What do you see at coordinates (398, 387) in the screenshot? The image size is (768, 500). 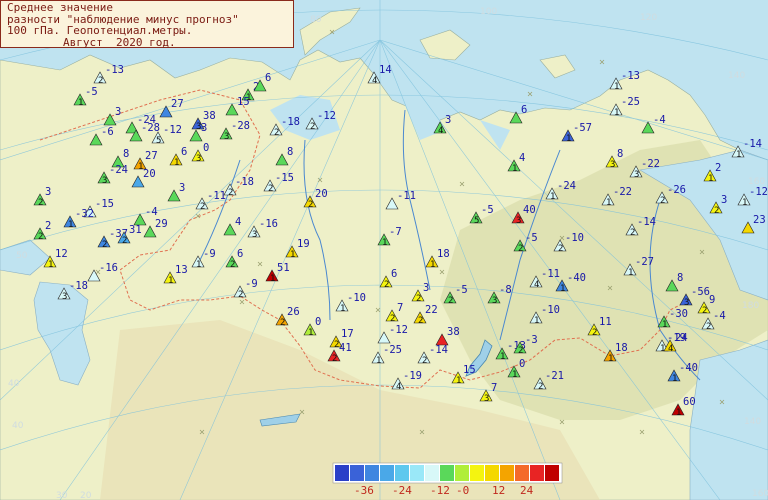 I see `station-count: 4` at bounding box center [398, 387].